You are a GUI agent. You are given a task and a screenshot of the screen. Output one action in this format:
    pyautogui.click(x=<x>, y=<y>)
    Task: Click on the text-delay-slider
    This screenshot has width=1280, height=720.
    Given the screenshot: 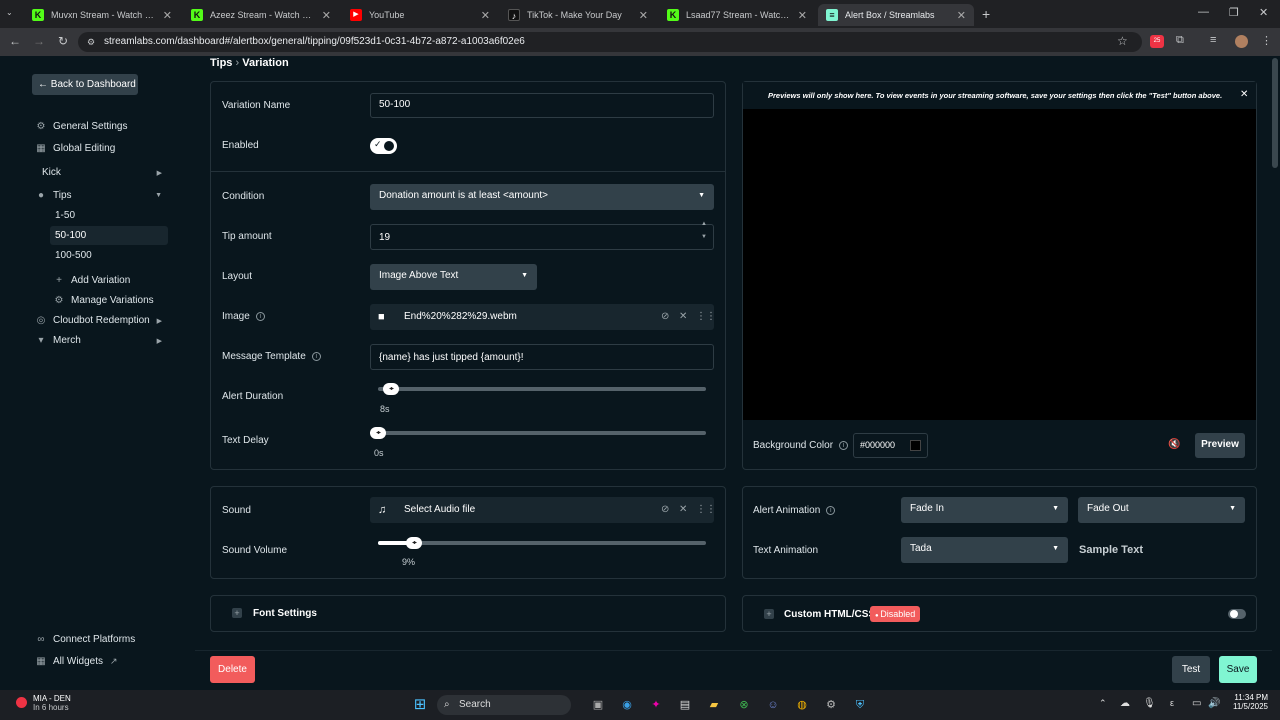 What is the action you would take?
    pyautogui.click(x=538, y=433)
    